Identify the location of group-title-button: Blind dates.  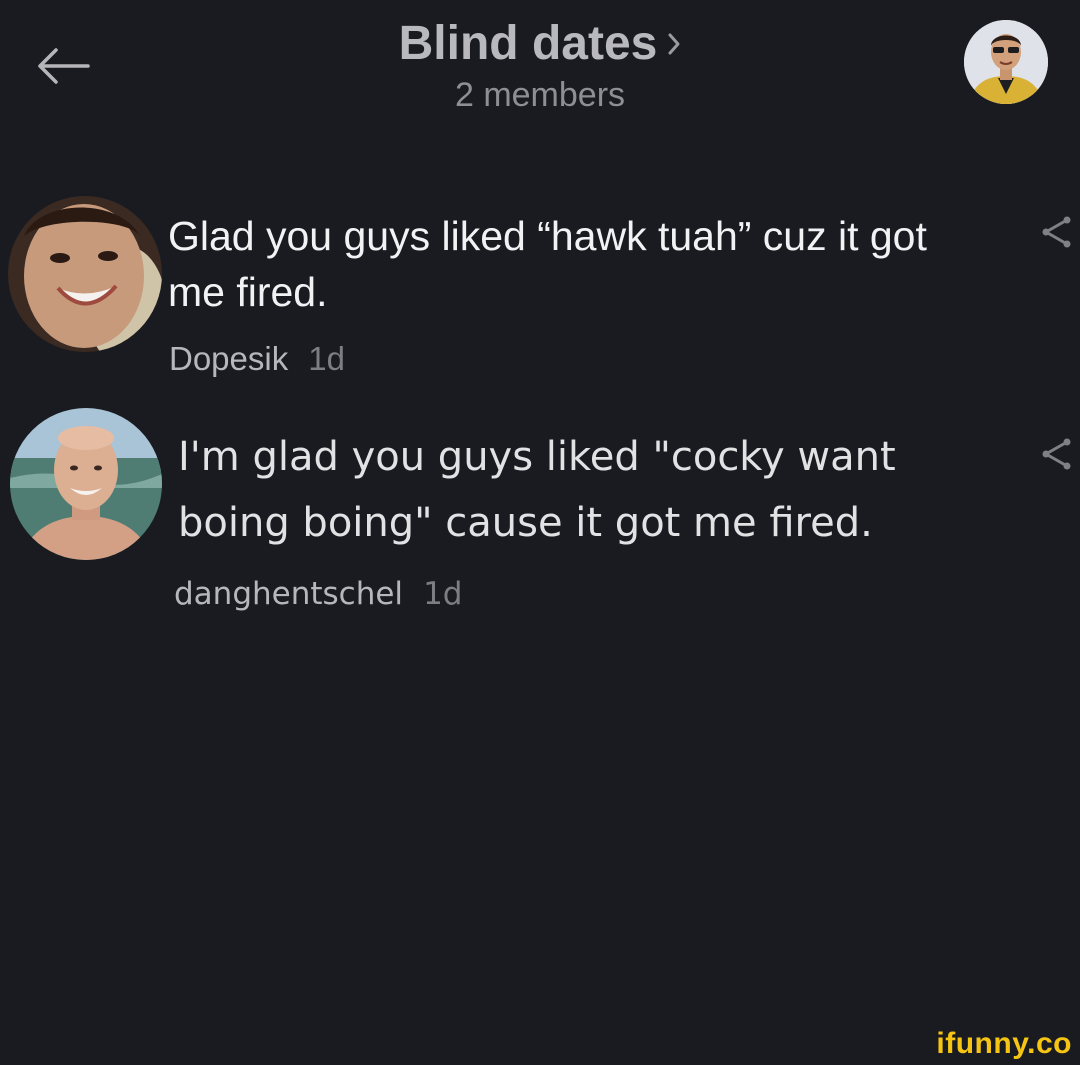
(540, 43).